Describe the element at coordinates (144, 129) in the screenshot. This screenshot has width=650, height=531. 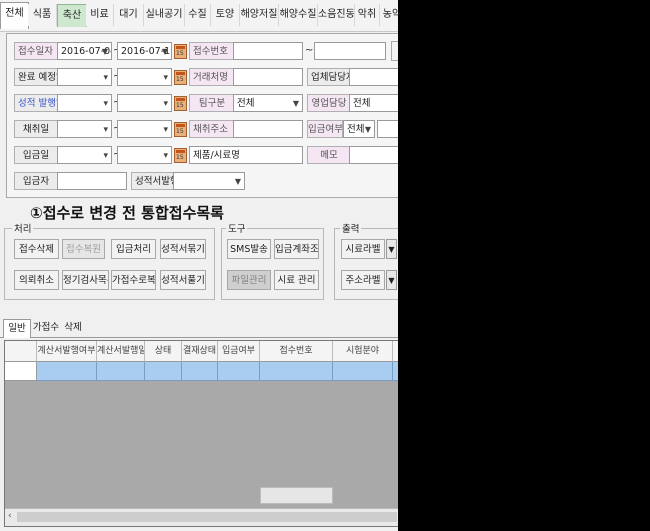
I see `sample-date-to-input` at that location.